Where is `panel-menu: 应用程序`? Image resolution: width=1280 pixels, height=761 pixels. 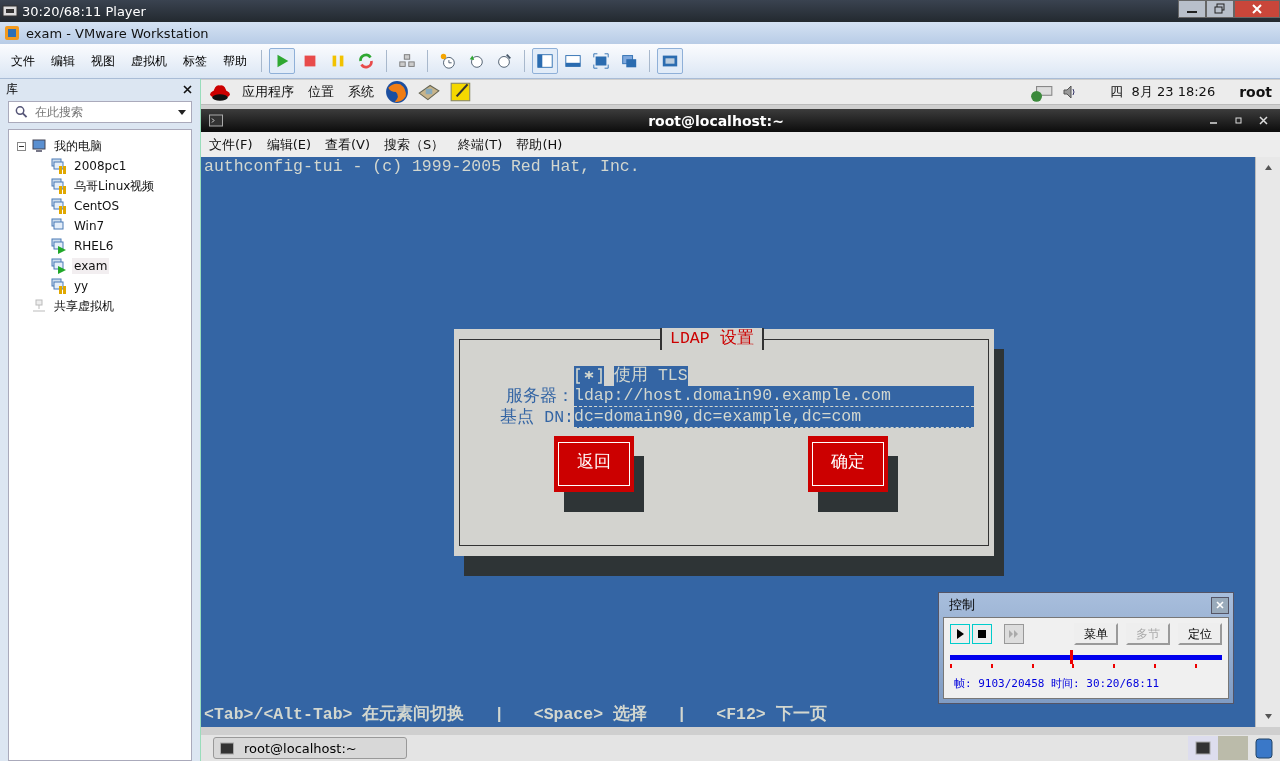 panel-menu: 应用程序 is located at coordinates (268, 92).